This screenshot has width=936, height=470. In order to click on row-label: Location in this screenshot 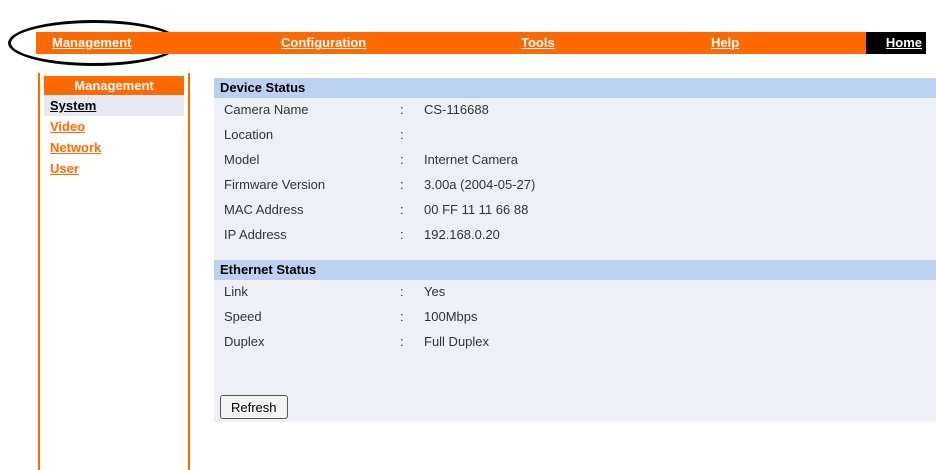, I will do `click(249, 134)`.